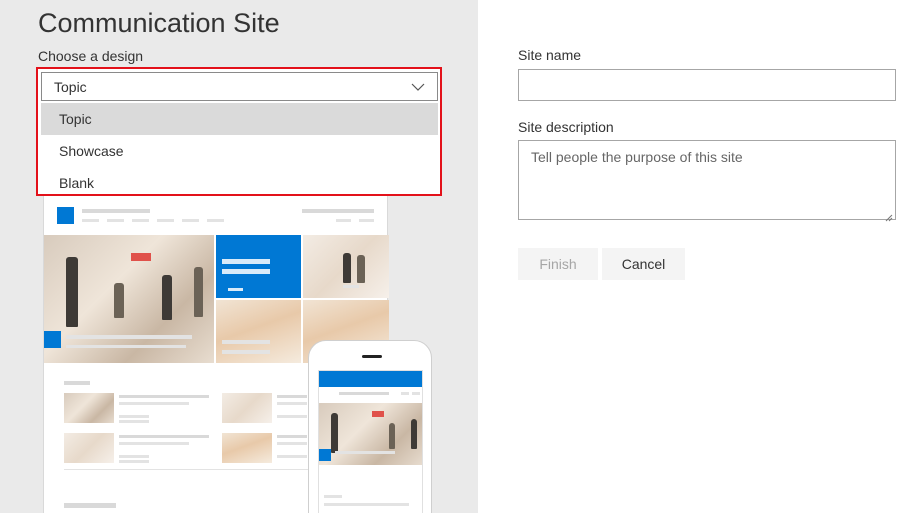  I want to click on phone-screen, so click(370, 441).